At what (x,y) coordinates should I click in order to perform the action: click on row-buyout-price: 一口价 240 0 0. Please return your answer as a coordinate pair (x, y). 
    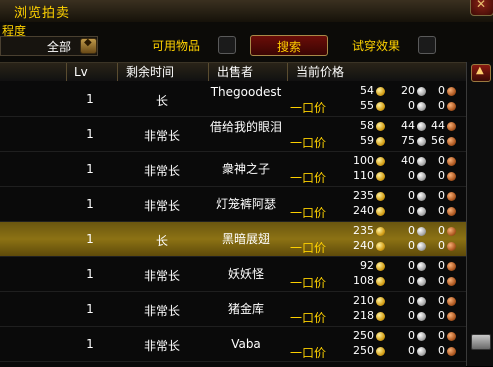
    Looking at the image, I should click on (375, 212).